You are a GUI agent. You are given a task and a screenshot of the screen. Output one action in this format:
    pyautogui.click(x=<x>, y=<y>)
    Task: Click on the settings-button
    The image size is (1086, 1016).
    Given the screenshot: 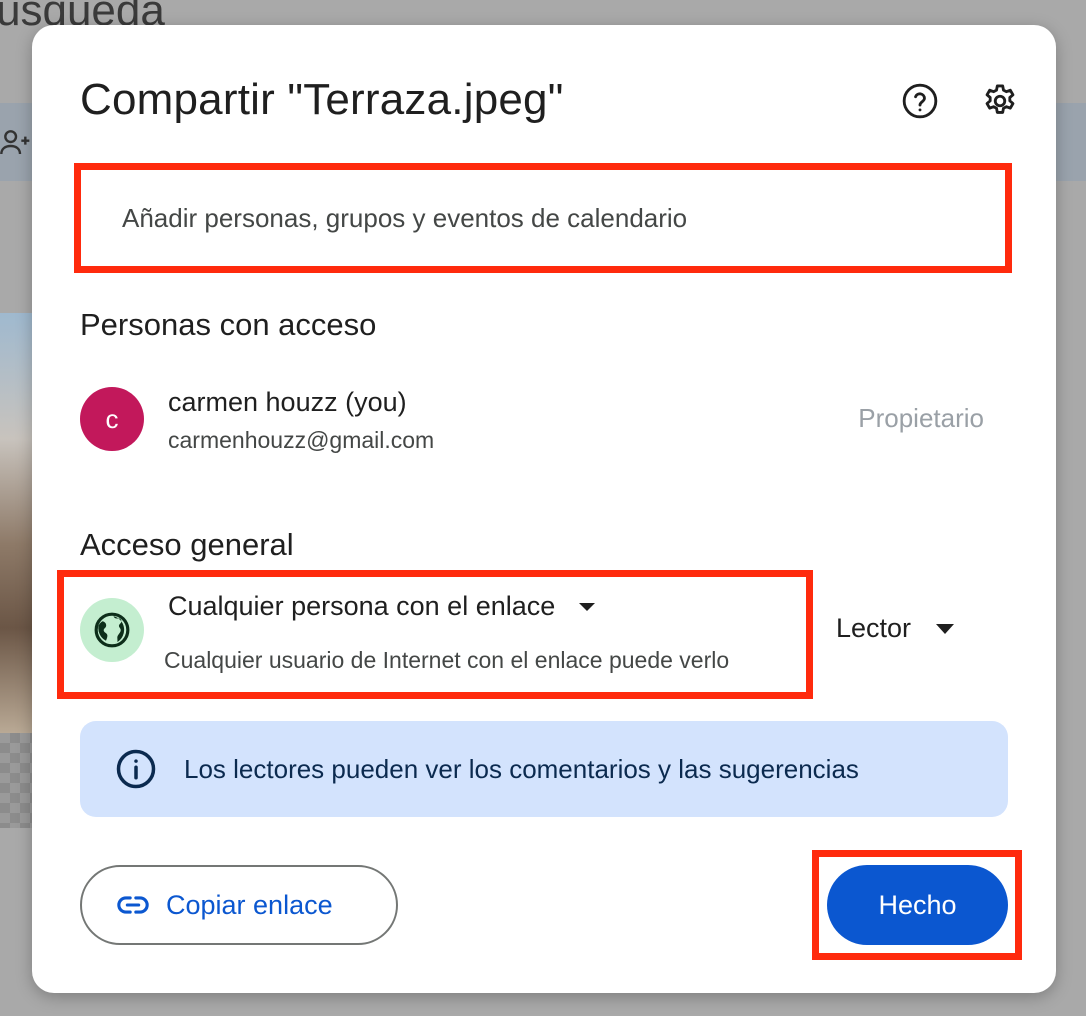 What is the action you would take?
    pyautogui.click(x=1000, y=101)
    